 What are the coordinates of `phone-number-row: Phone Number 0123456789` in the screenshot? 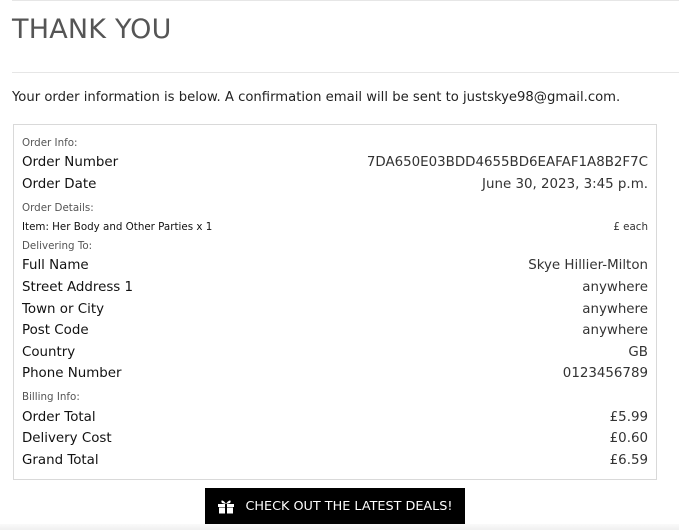 It's located at (335, 373).